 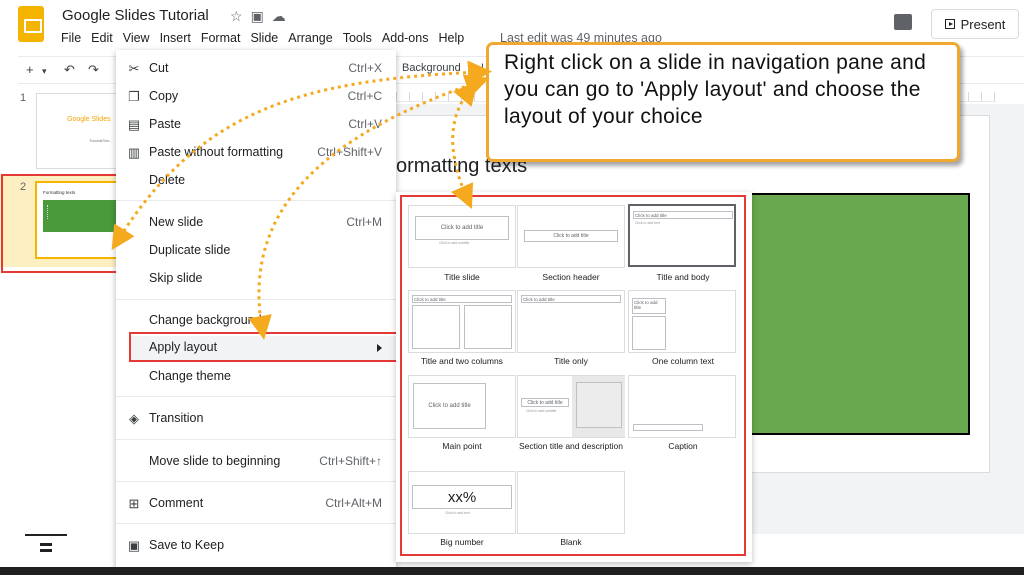 I want to click on keep-icon: ▣, so click(x=134, y=545).